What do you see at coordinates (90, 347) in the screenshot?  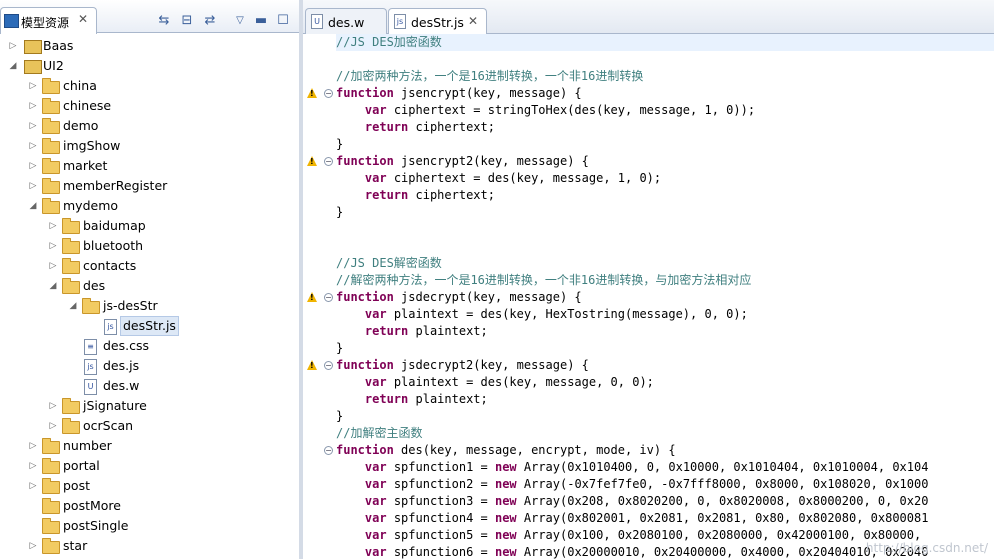 I see `file-icon: ≡` at bounding box center [90, 347].